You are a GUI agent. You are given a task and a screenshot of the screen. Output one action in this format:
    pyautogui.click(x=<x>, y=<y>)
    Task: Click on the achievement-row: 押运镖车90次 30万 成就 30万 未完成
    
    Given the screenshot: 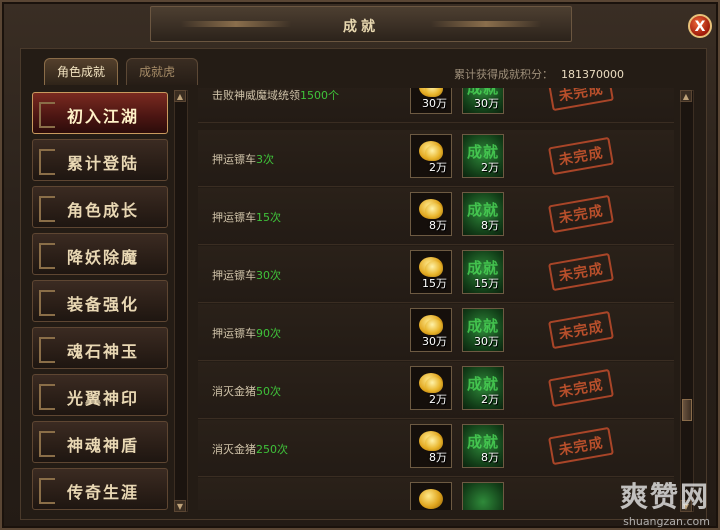 What is the action you would take?
    pyautogui.click(x=436, y=332)
    